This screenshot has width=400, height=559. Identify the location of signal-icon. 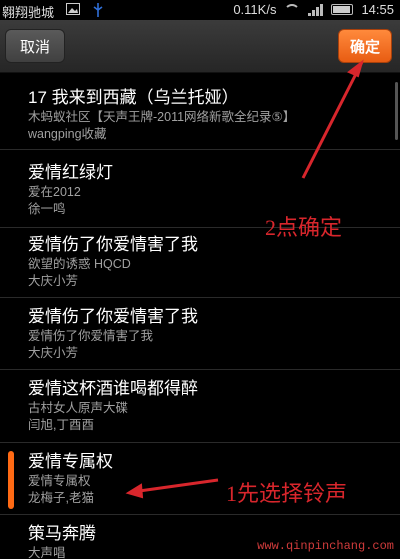
(316, 9).